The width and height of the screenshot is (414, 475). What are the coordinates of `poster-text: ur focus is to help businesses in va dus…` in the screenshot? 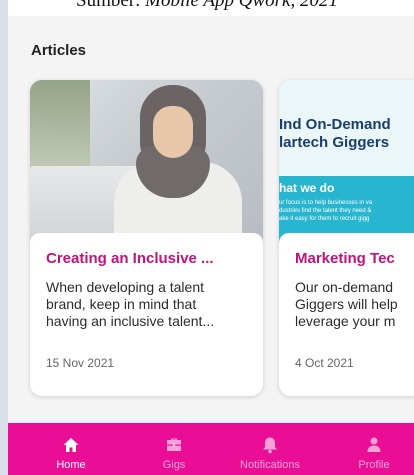 It's located at (326, 211).